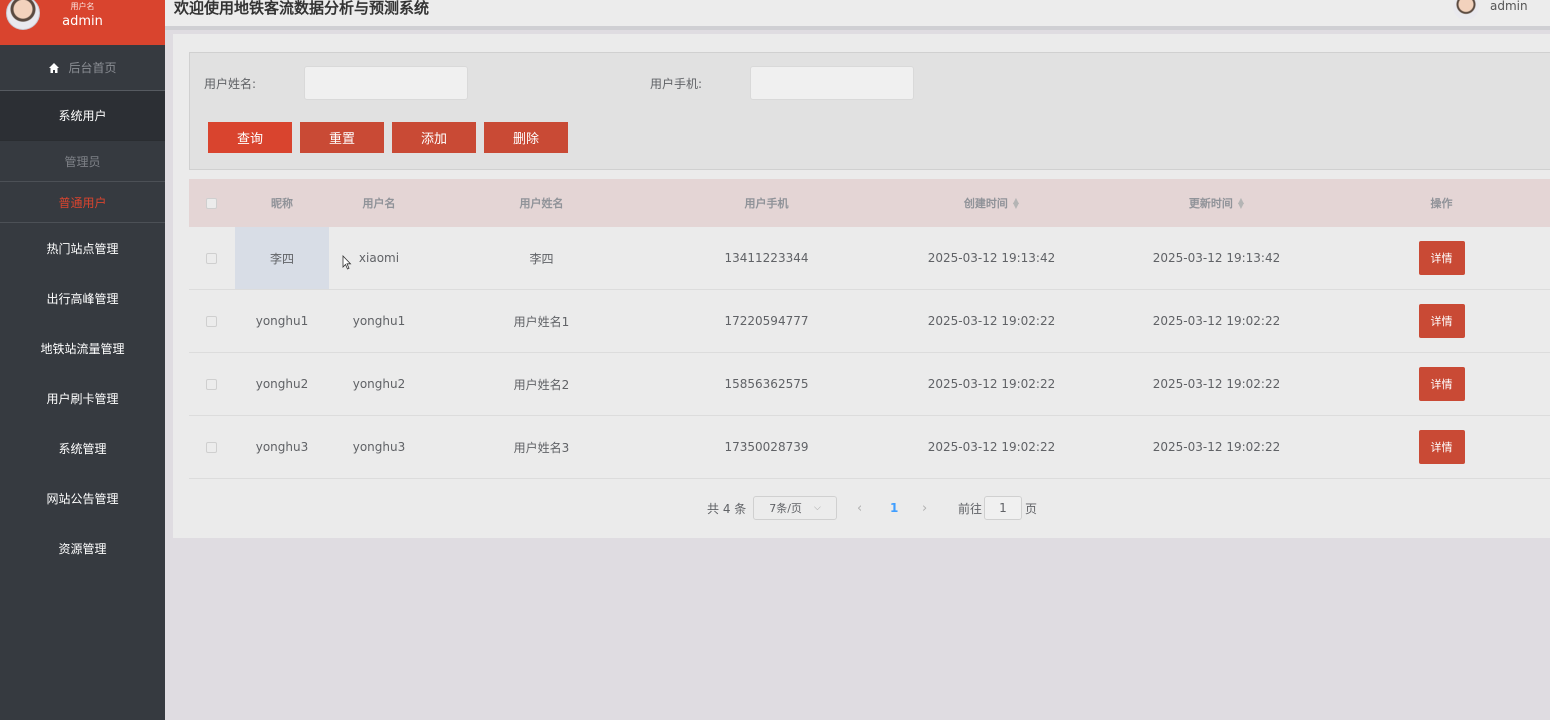  I want to click on sidebar-group-system-users: 系统用户, so click(82, 116).